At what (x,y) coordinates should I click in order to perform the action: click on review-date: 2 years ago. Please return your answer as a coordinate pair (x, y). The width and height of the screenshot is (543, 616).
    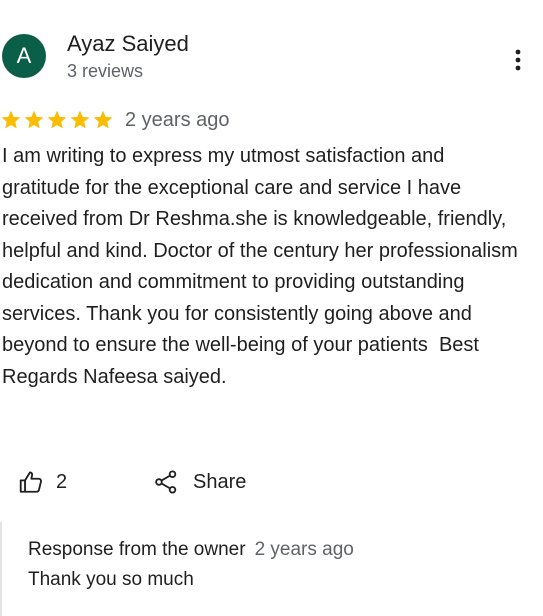
    Looking at the image, I should click on (177, 120).